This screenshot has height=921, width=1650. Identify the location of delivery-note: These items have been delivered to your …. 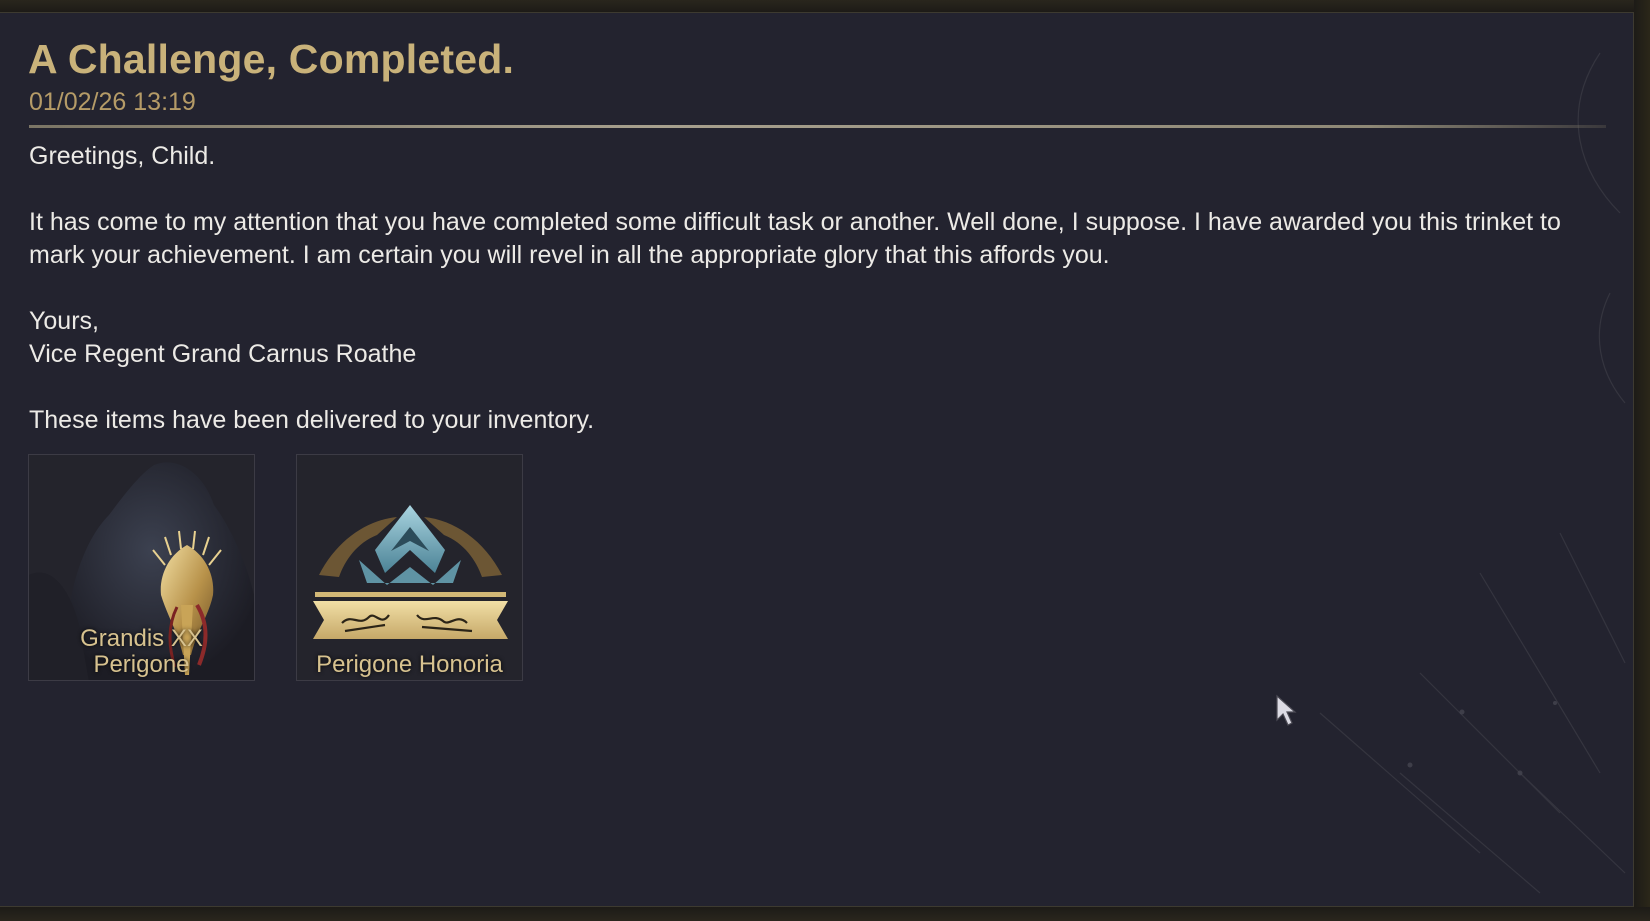
(312, 420).